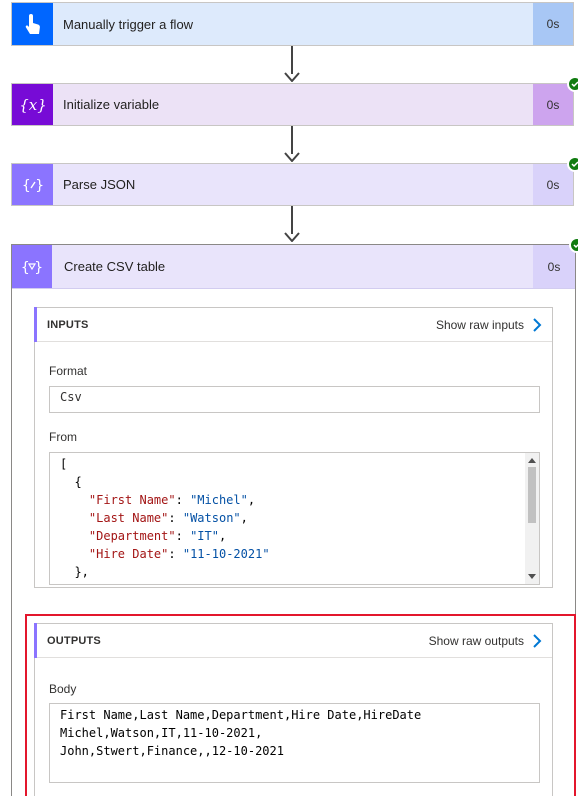  I want to click on scroll-thumb, so click(532, 495).